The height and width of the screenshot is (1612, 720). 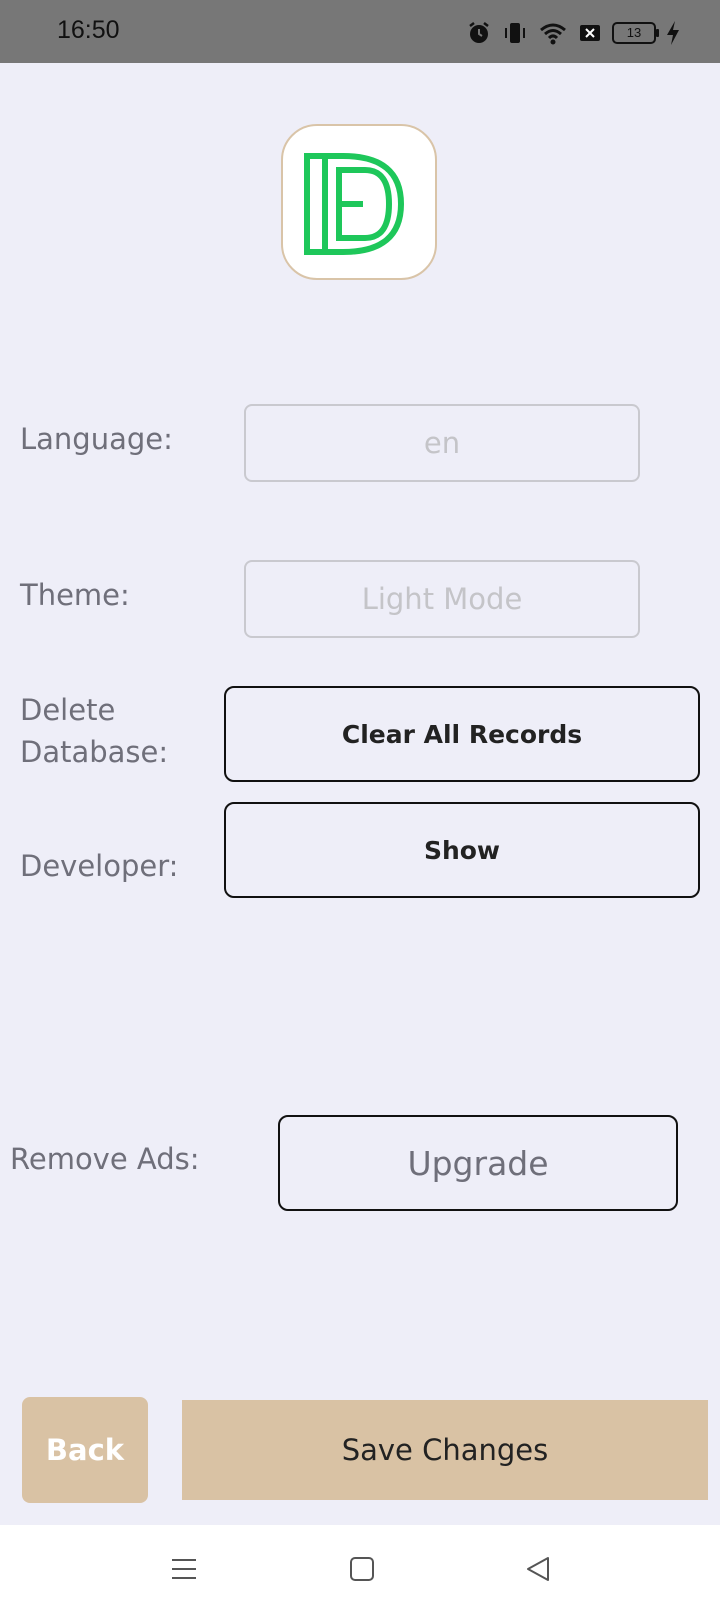 I want to click on home-square-icon, so click(x=362, y=1569).